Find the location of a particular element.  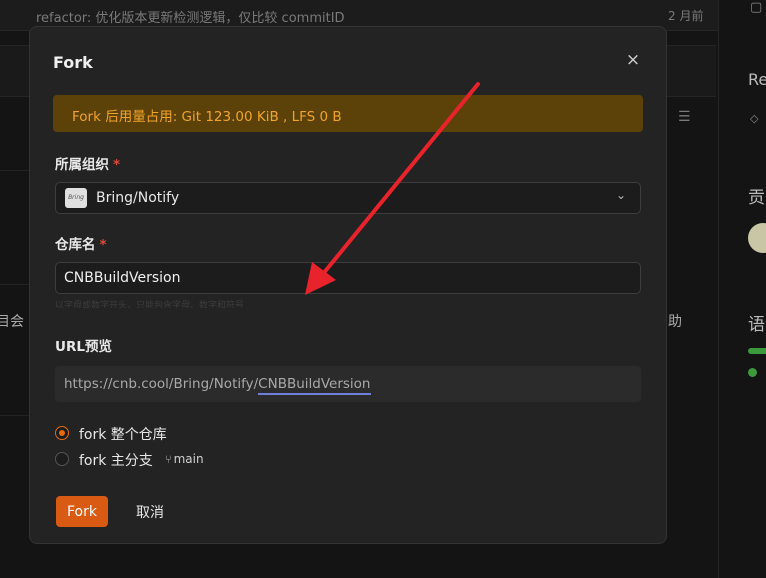

chevron-down-icon: ⌄ is located at coordinates (621, 195).